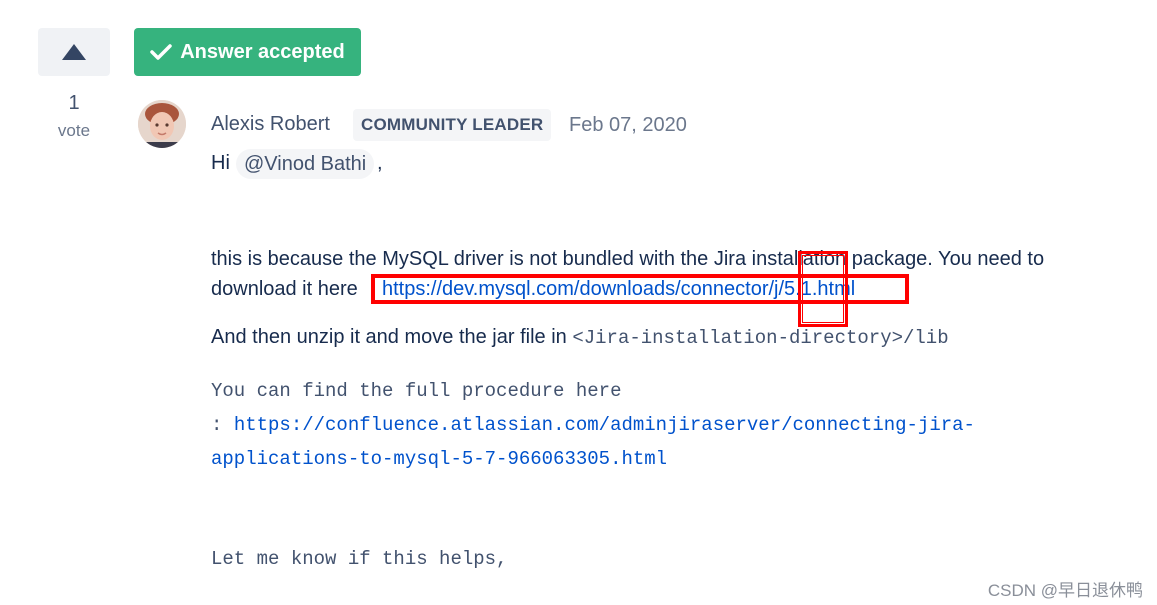 The image size is (1157, 605). I want to click on community-leader-badge: COMMUNITY LEADER, so click(452, 125).